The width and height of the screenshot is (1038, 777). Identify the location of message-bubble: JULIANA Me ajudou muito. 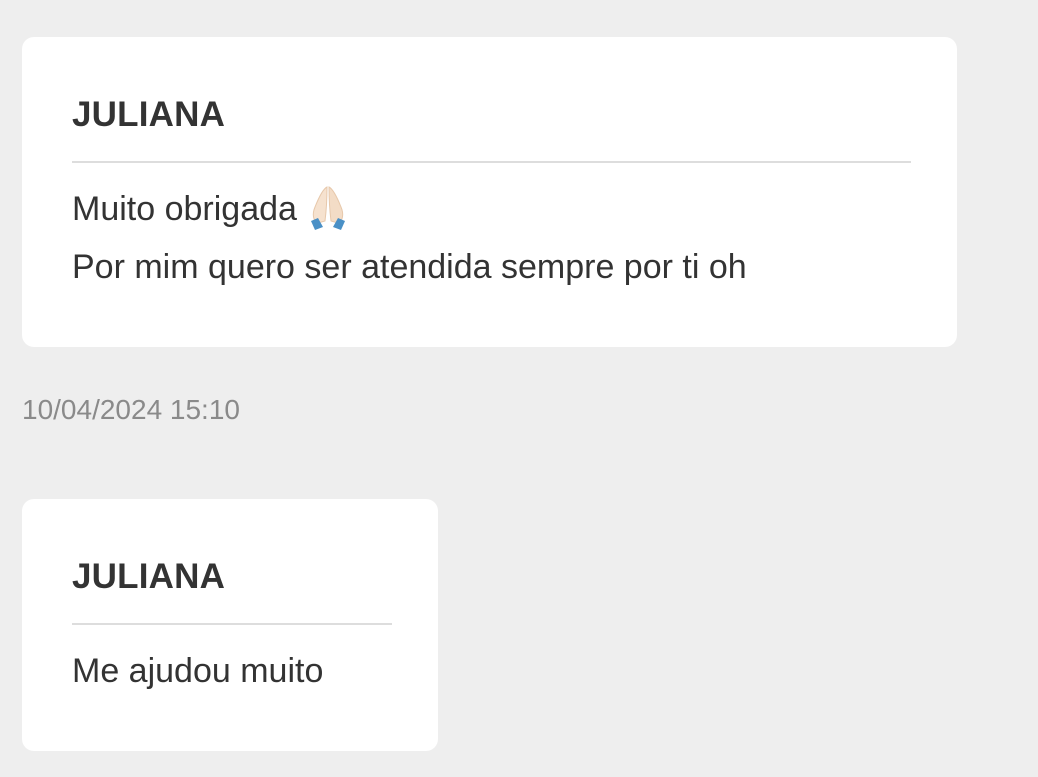
(230, 625).